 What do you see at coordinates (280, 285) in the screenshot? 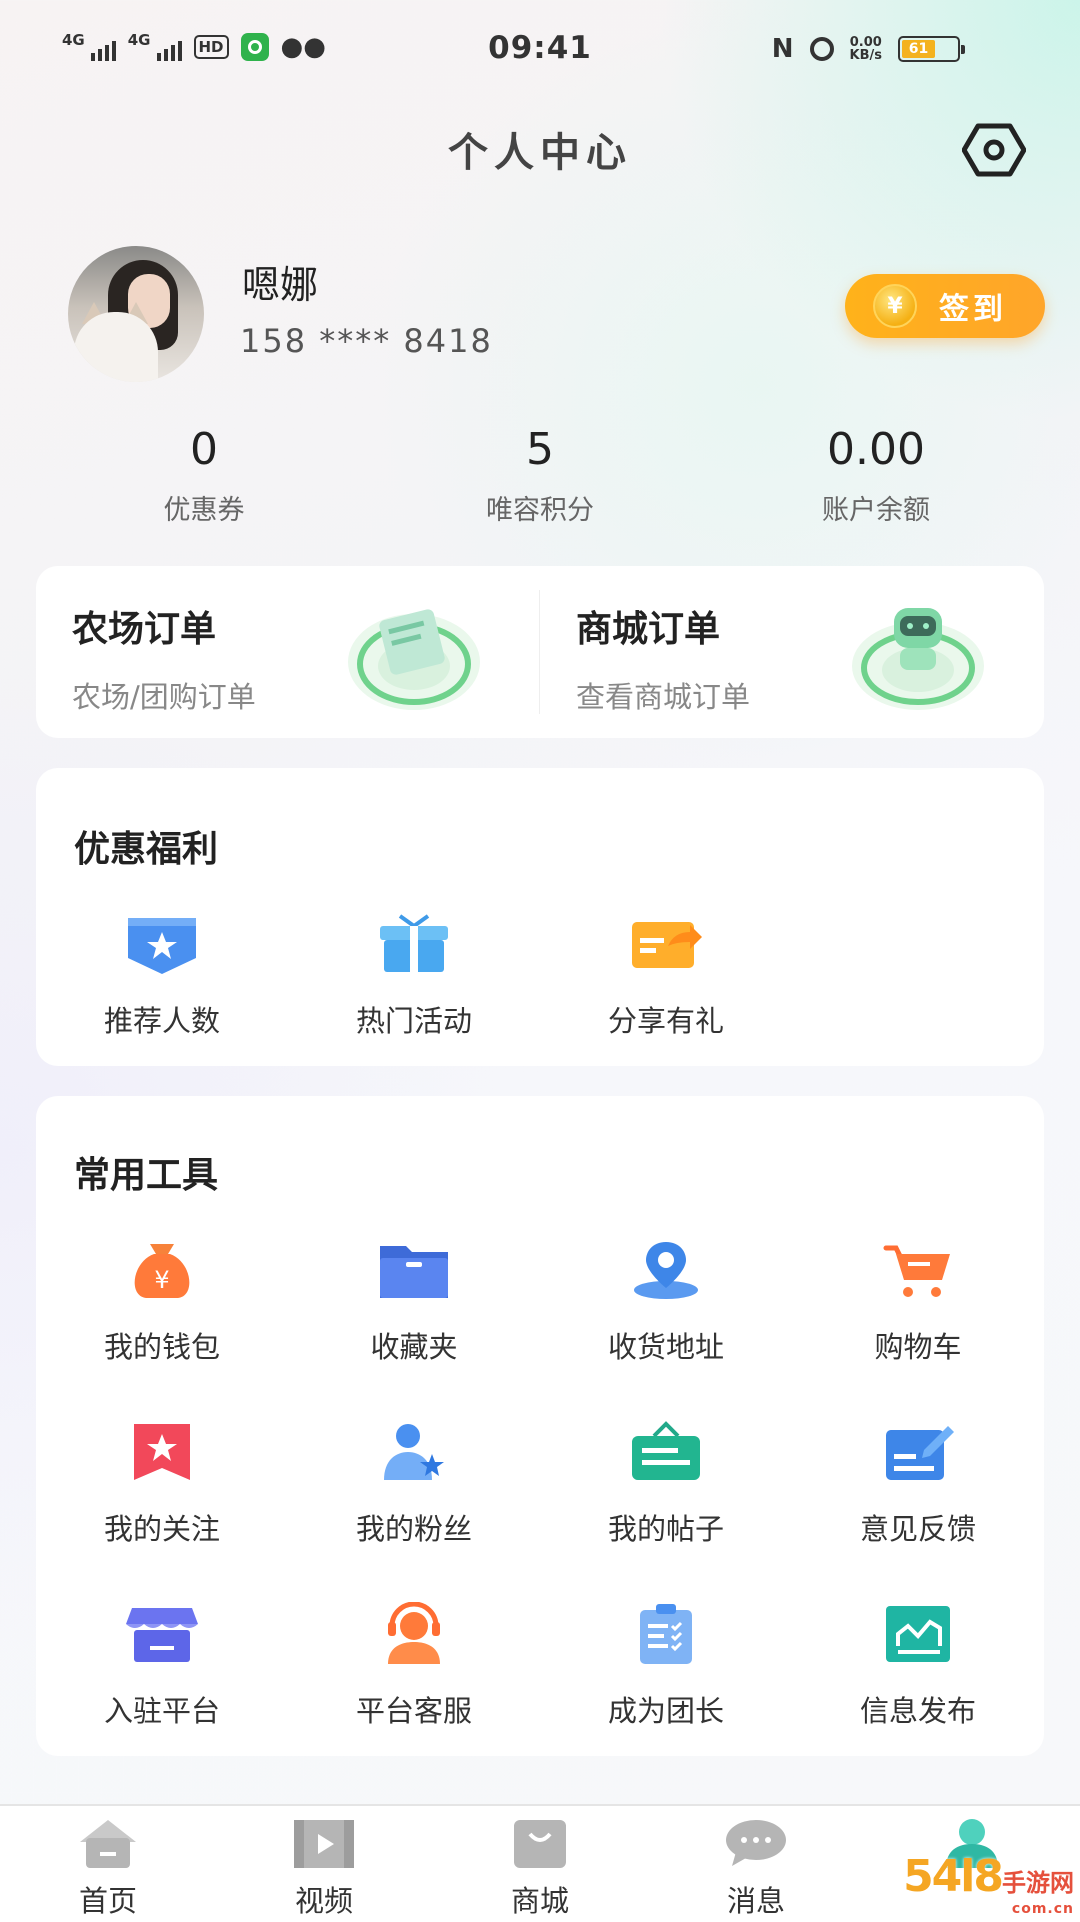
I see `user-name: 嗯娜` at bounding box center [280, 285].